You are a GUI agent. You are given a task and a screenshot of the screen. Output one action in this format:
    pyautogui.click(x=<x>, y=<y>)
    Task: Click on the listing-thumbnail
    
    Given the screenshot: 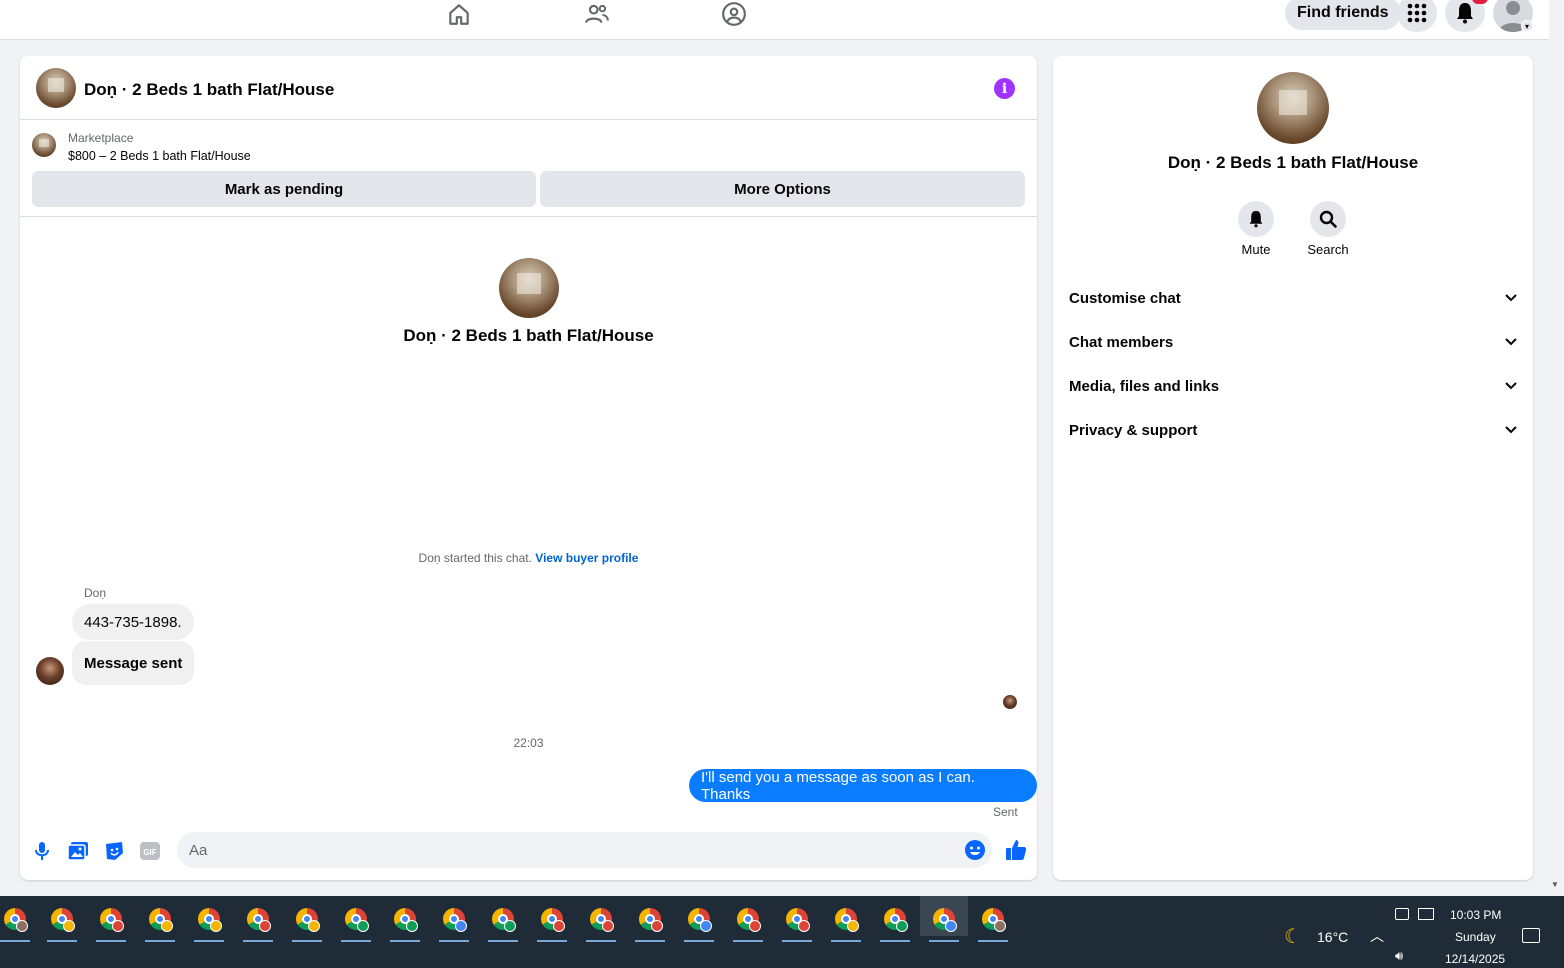 What is the action you would take?
    pyautogui.click(x=44, y=145)
    